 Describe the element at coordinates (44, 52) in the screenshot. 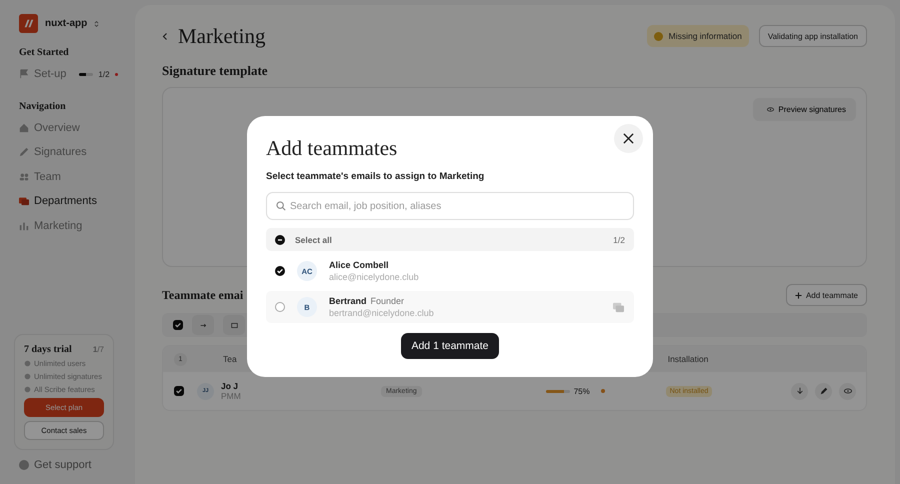

I see `section-title: Get Started` at that location.